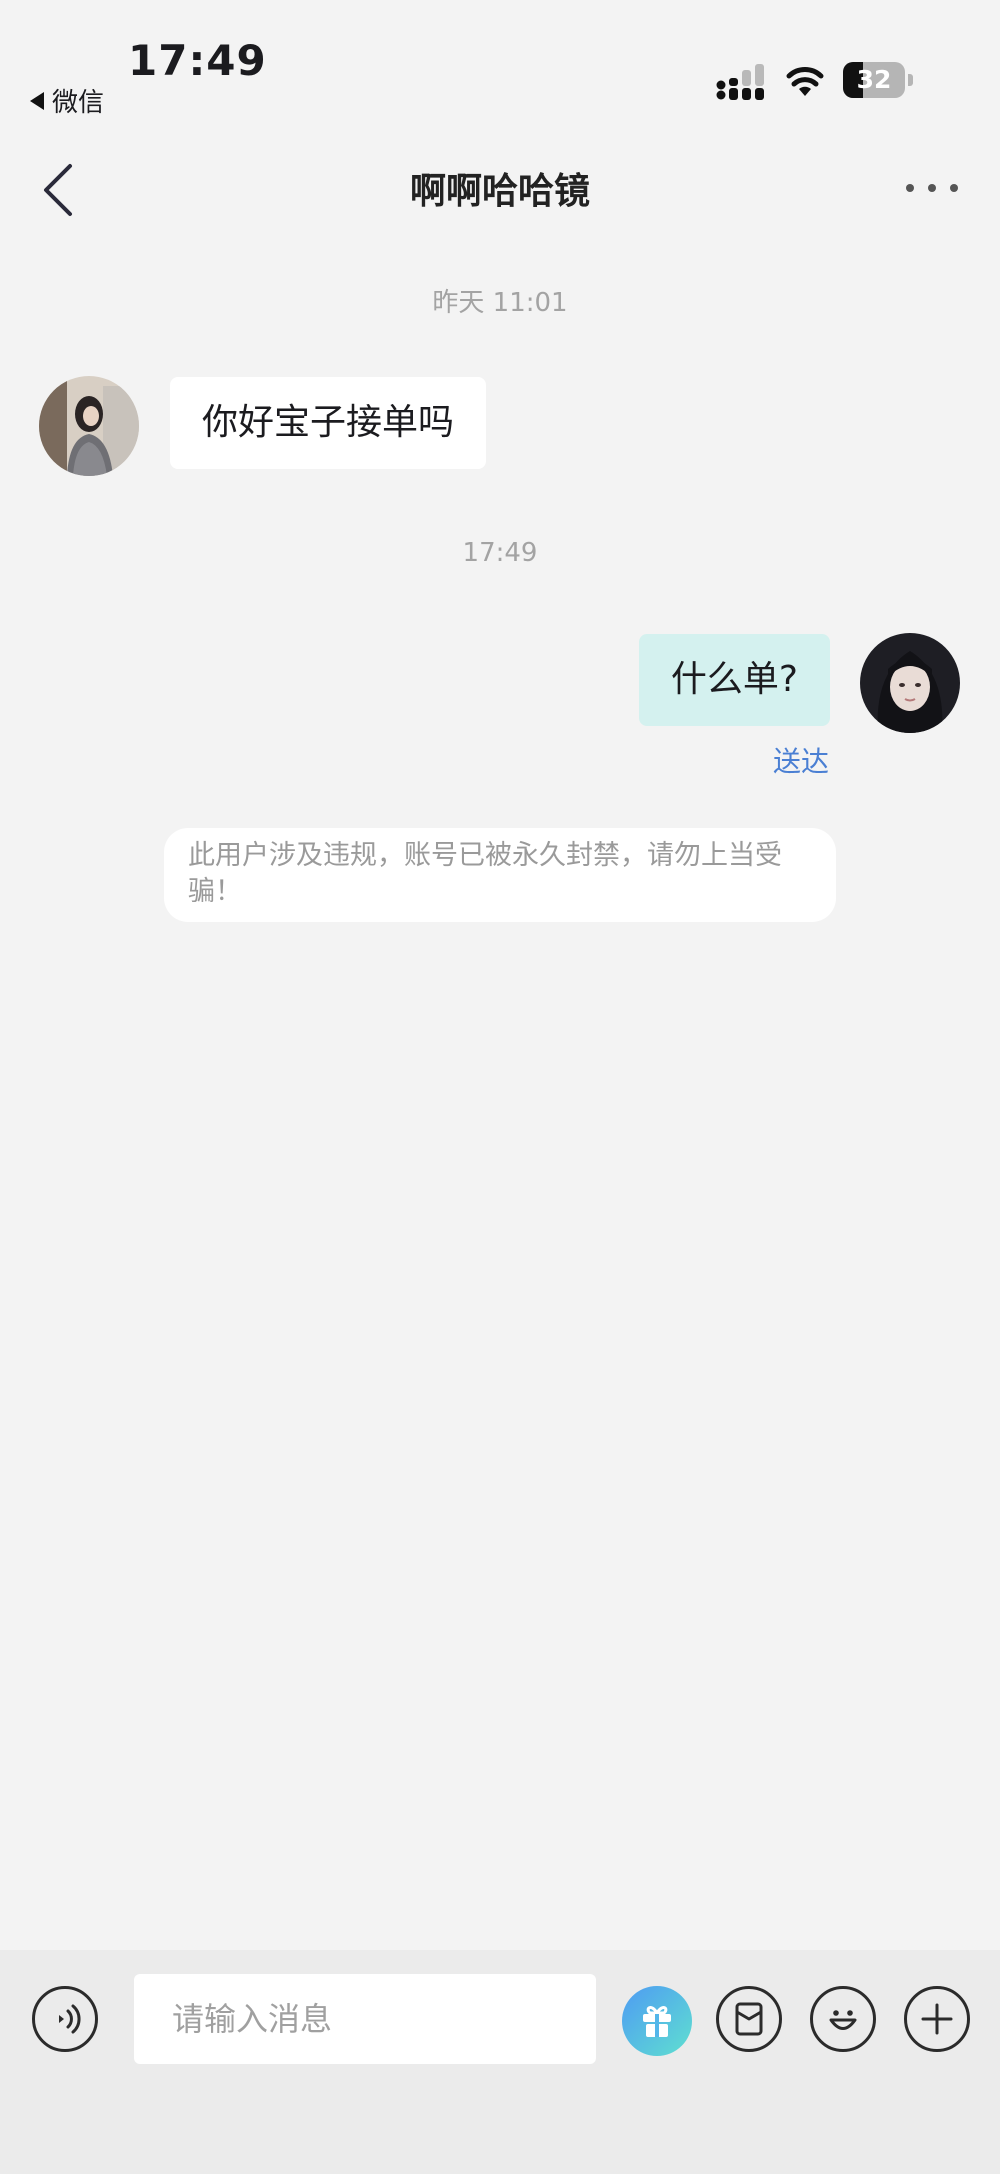 This screenshot has height=2174, width=1000. Describe the element at coordinates (500, 553) in the screenshot. I see `message-timestamp: 17:49` at that location.